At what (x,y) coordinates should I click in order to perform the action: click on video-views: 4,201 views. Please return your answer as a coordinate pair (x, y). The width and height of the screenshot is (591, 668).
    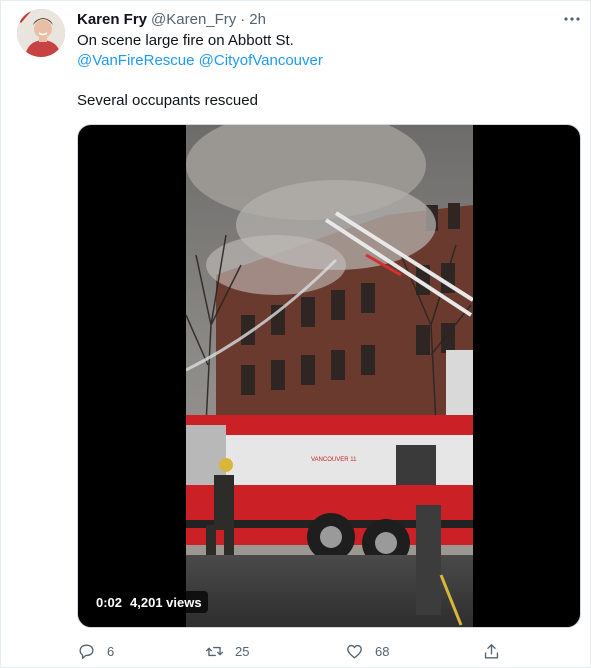
    Looking at the image, I should click on (166, 602).